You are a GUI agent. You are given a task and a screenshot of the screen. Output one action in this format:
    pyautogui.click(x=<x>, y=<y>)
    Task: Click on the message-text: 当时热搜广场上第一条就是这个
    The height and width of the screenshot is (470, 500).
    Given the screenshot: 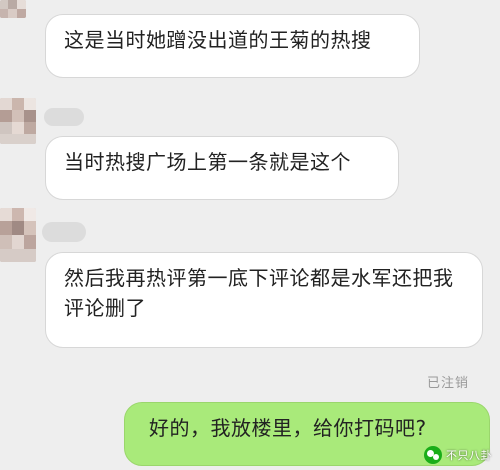 What is the action you would take?
    pyautogui.click(x=207, y=162)
    